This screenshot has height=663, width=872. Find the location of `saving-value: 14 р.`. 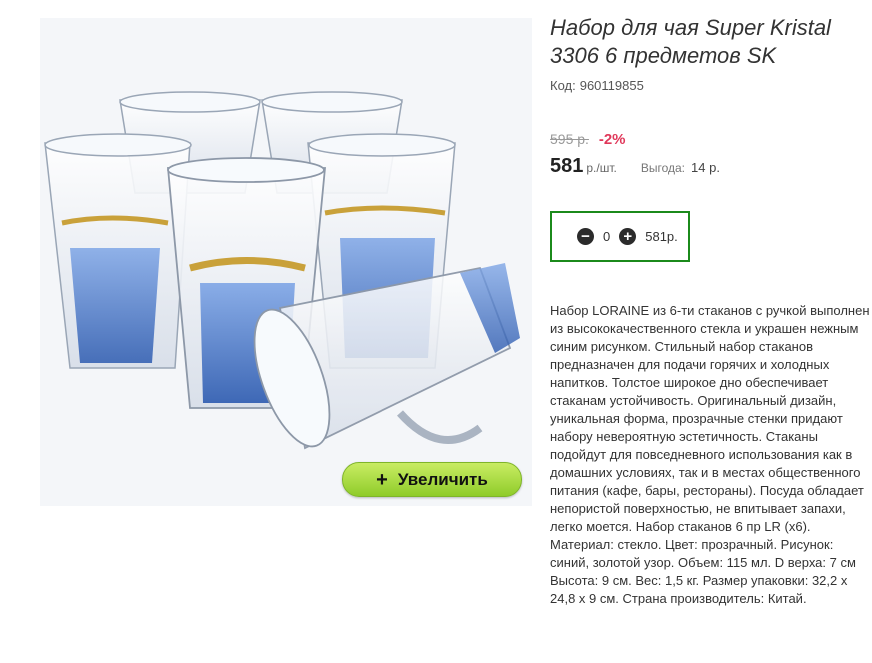

saving-value: 14 р. is located at coordinates (705, 167).